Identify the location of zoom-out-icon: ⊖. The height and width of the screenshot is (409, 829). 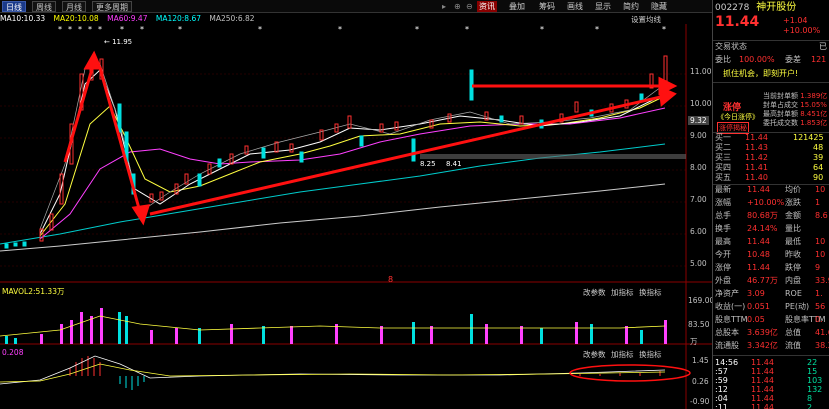
(469, 6).